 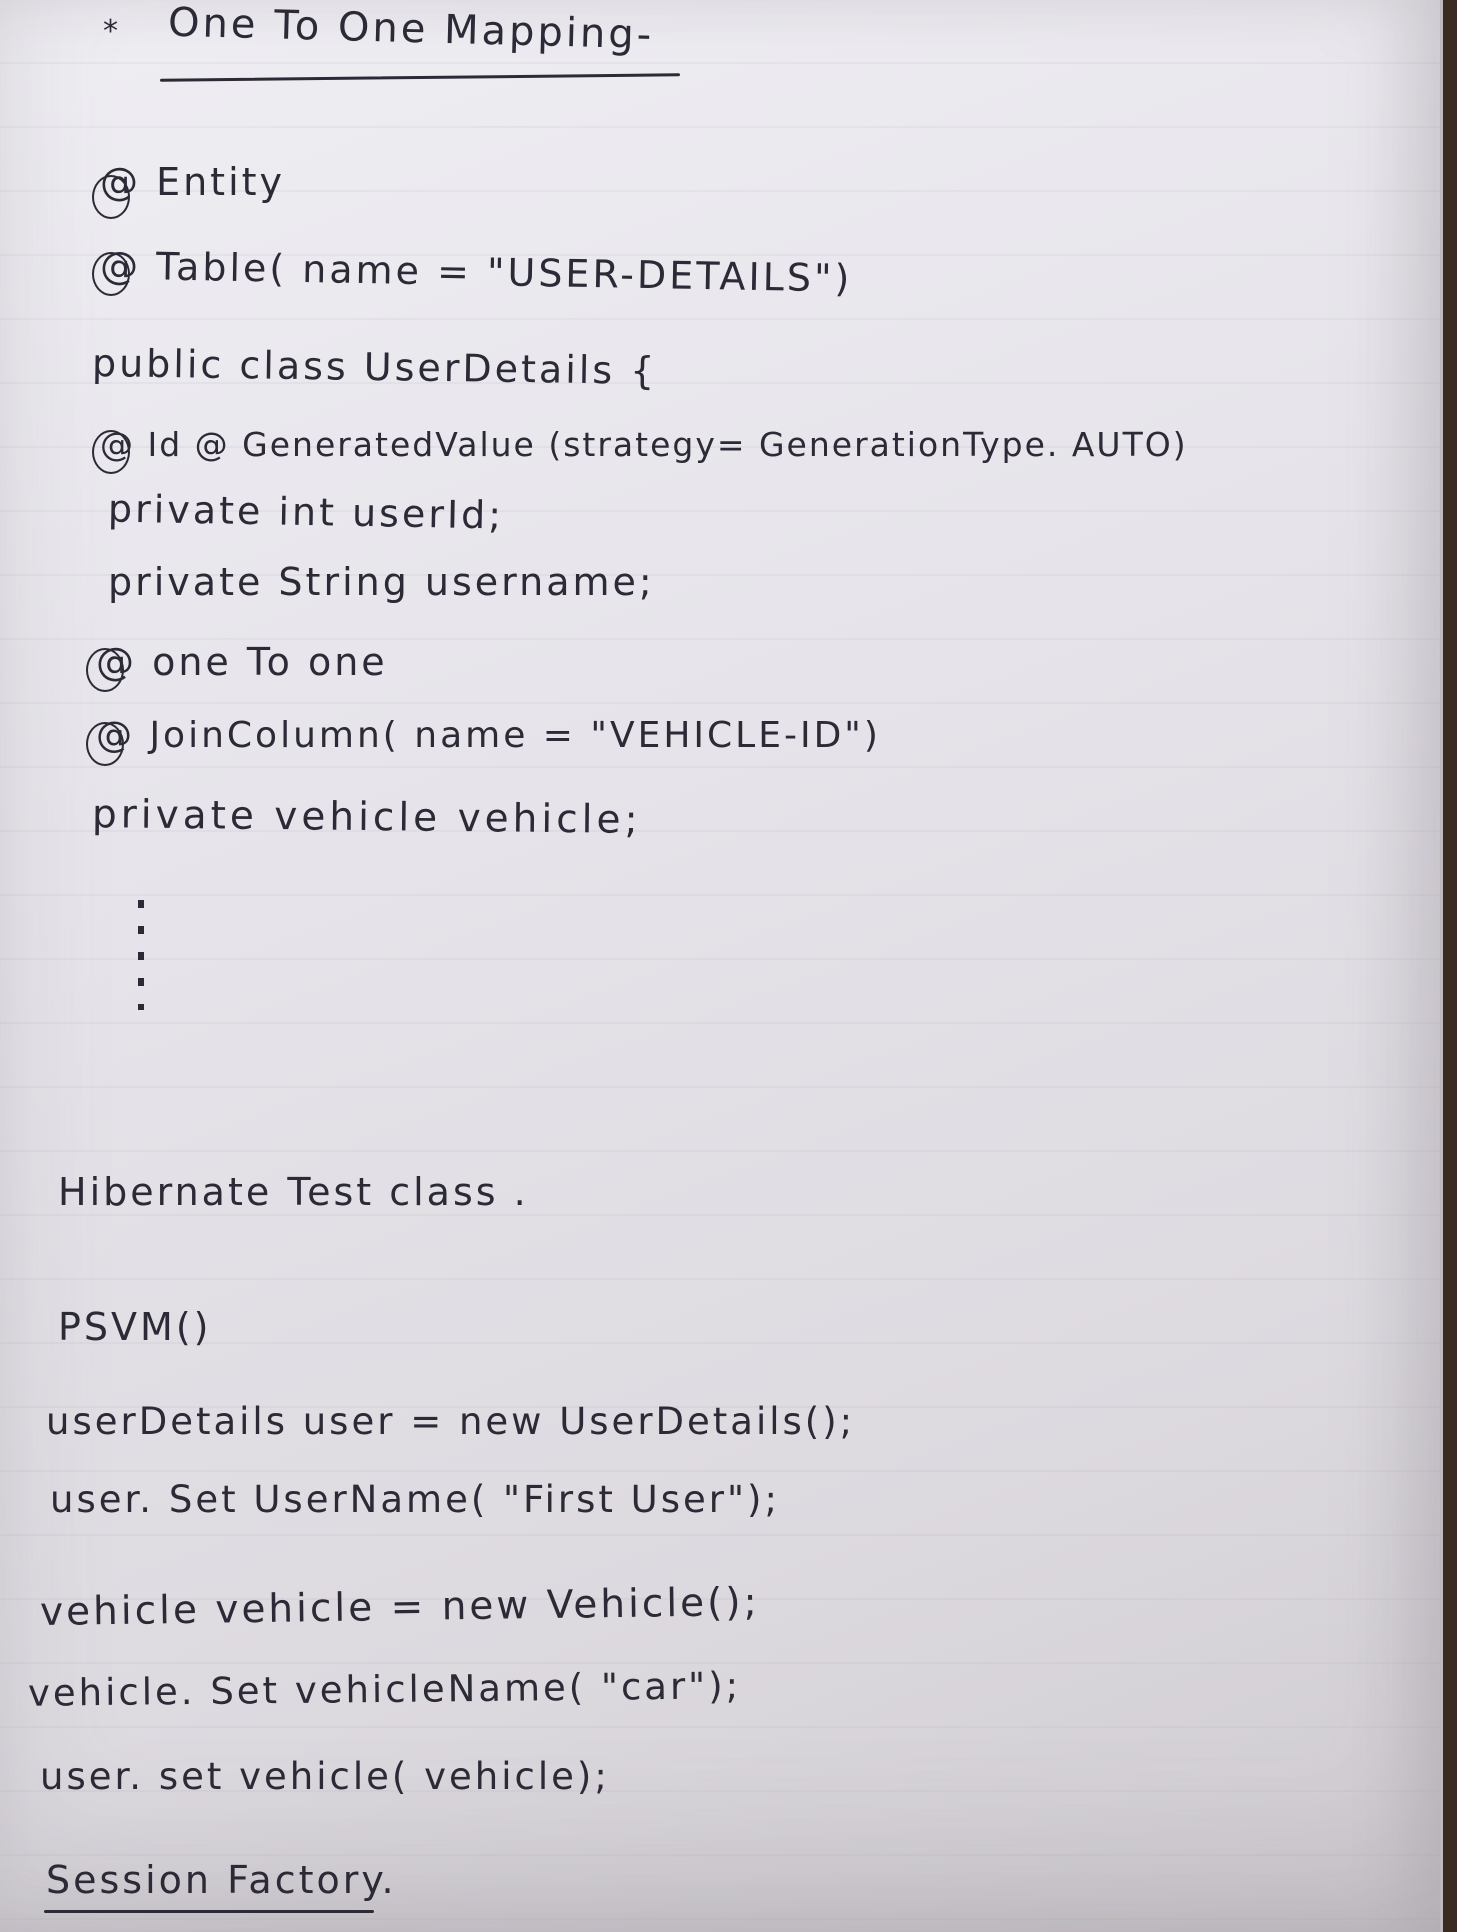 What do you see at coordinates (381, 582) in the screenshot?
I see `note-line-6: private String username;` at bounding box center [381, 582].